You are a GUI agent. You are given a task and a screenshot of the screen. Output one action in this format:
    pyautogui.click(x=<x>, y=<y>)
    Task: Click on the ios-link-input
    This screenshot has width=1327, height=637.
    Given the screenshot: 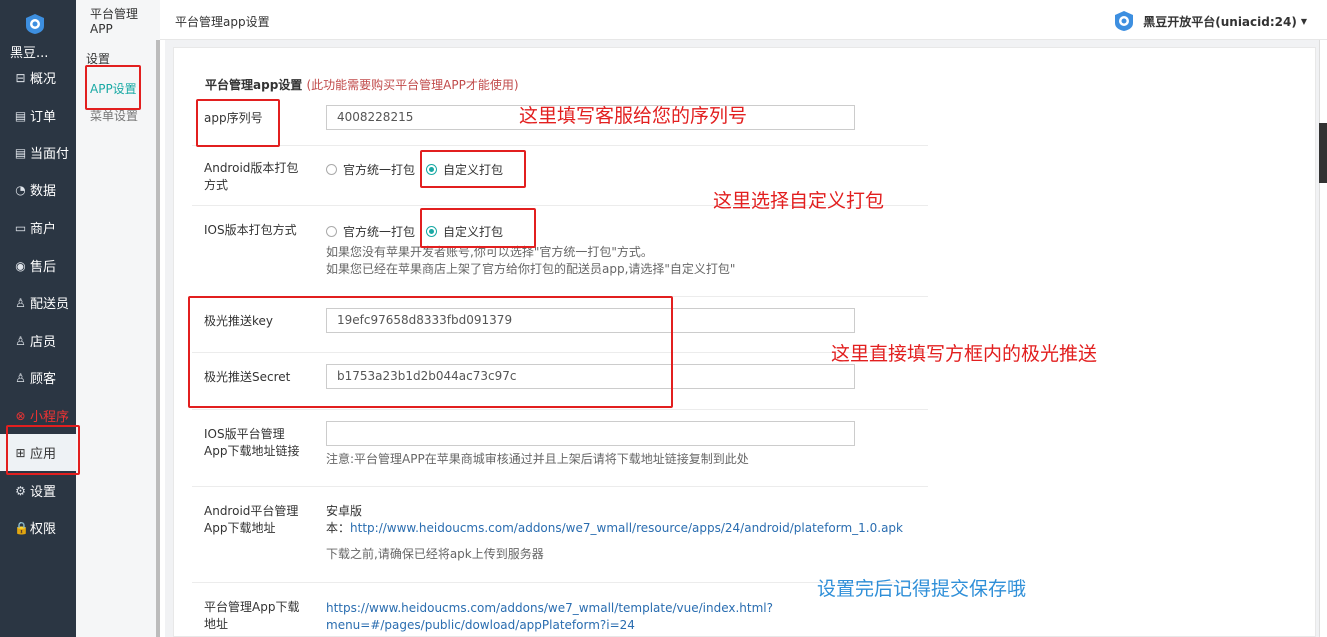 What is the action you would take?
    pyautogui.click(x=590, y=433)
    